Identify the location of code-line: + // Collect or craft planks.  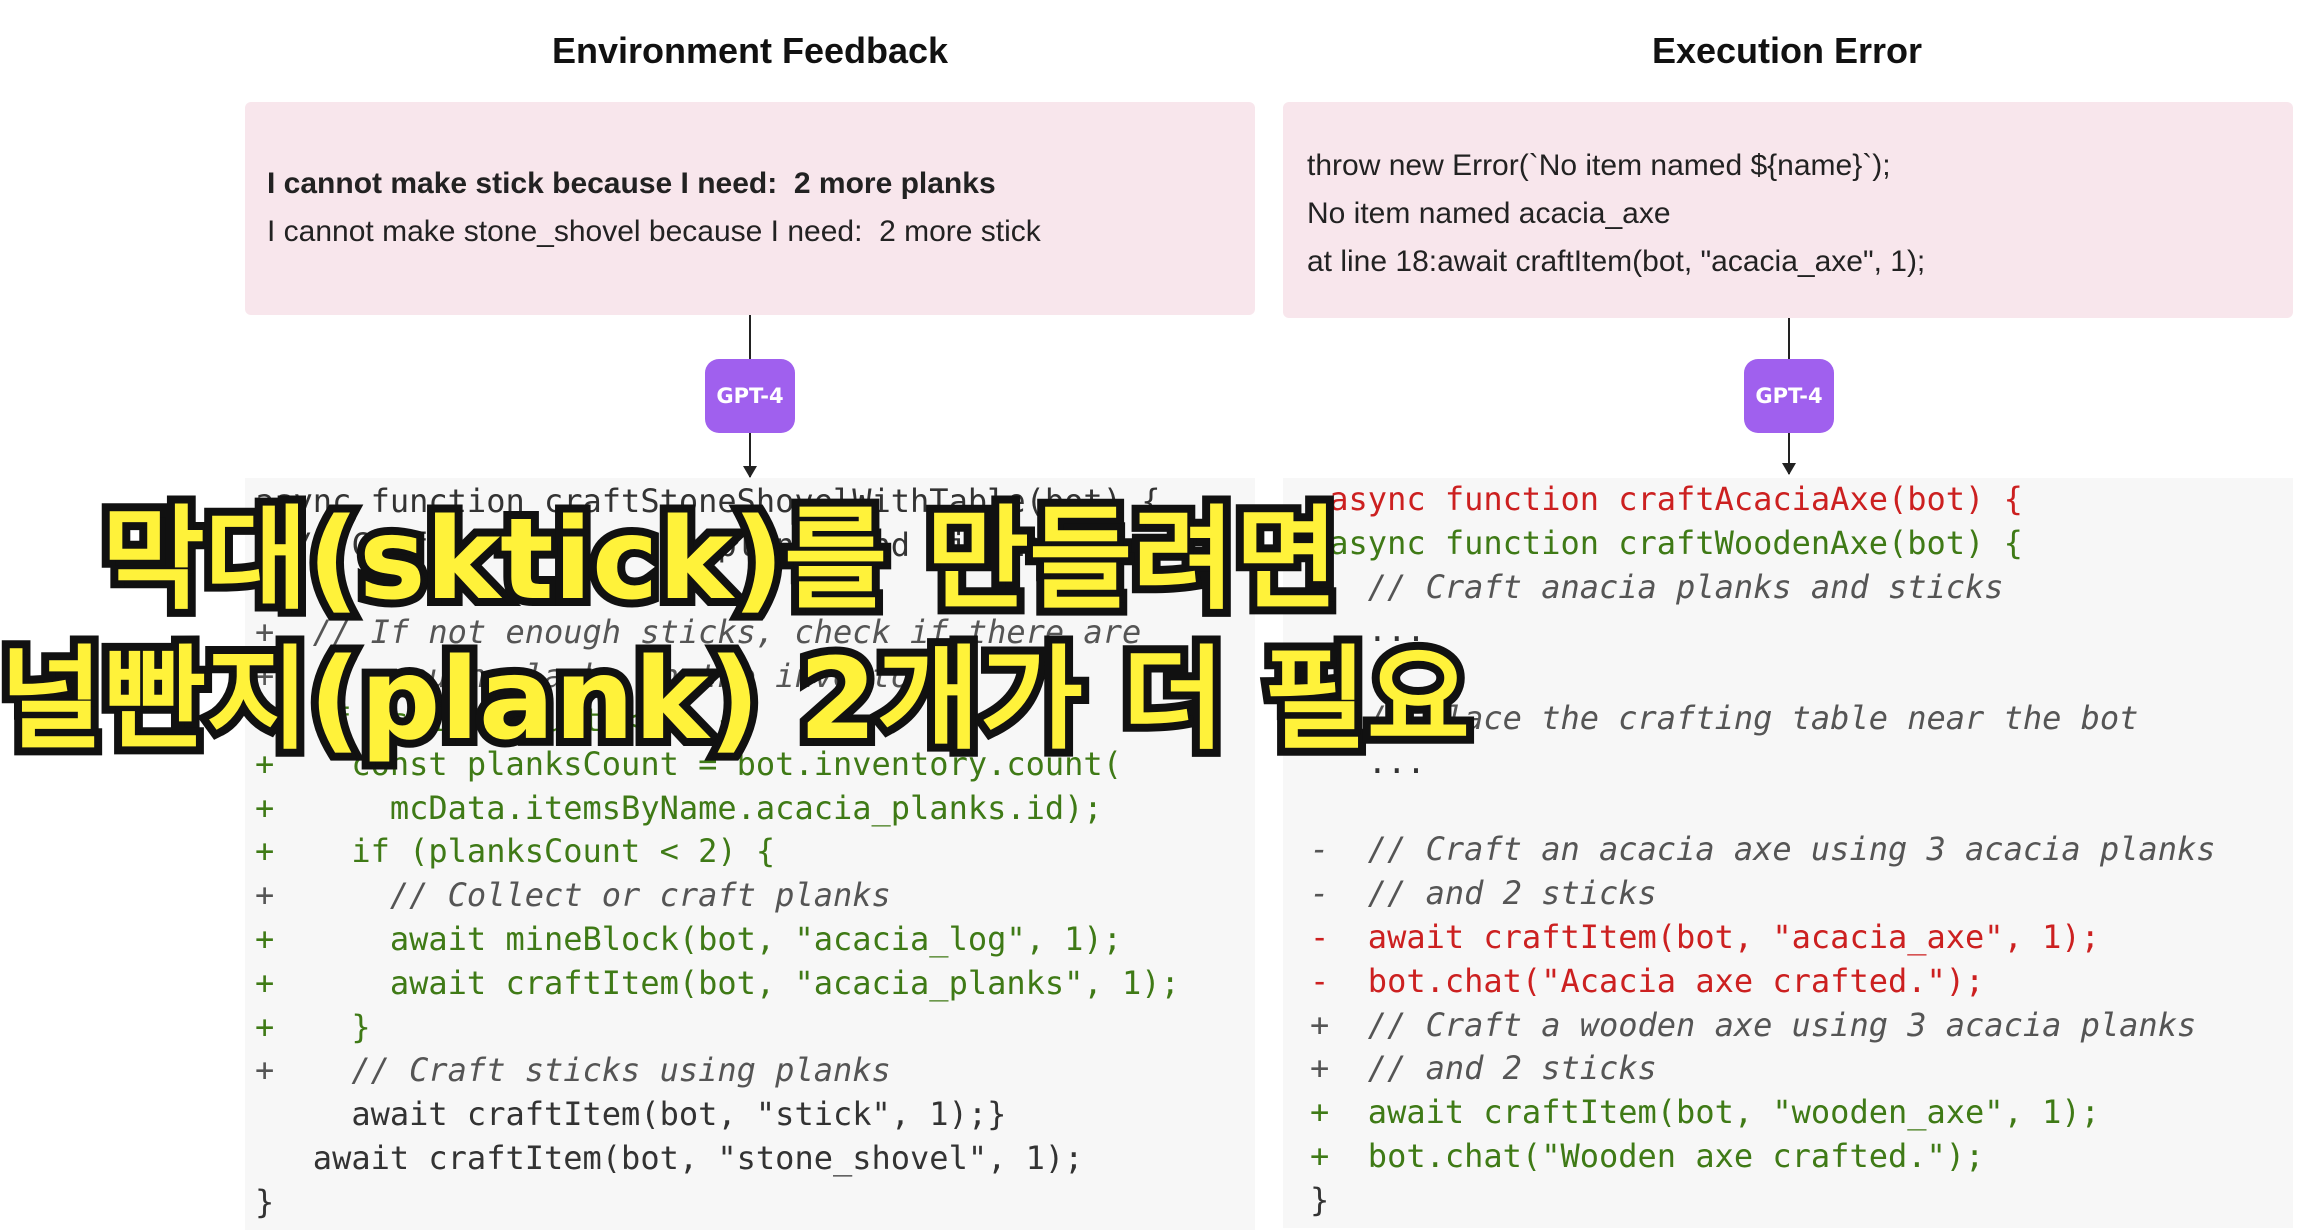
(573, 895).